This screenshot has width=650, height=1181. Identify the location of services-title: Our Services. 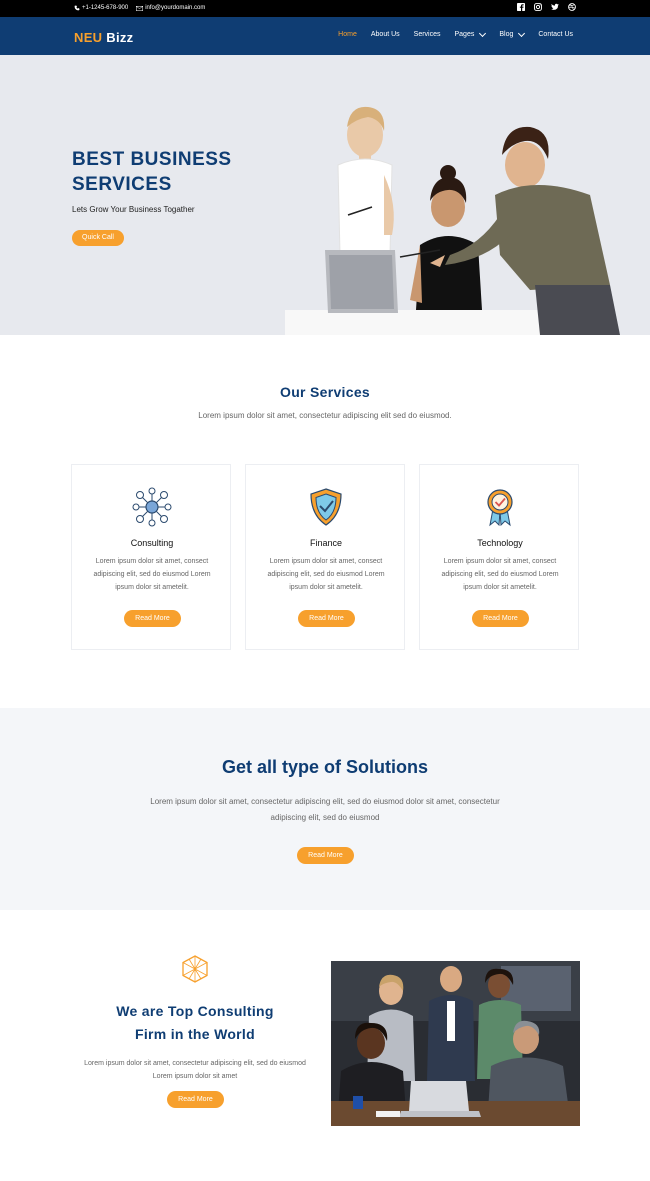
(325, 392).